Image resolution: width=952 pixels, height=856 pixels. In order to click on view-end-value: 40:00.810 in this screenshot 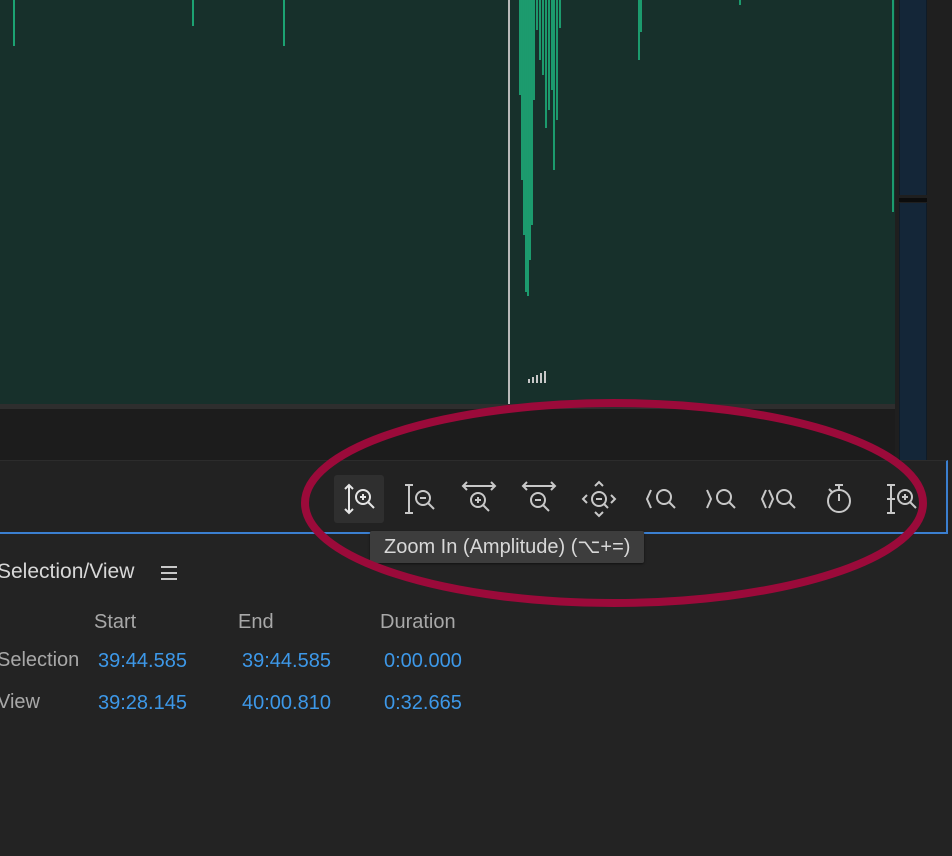, I will do `click(286, 703)`.